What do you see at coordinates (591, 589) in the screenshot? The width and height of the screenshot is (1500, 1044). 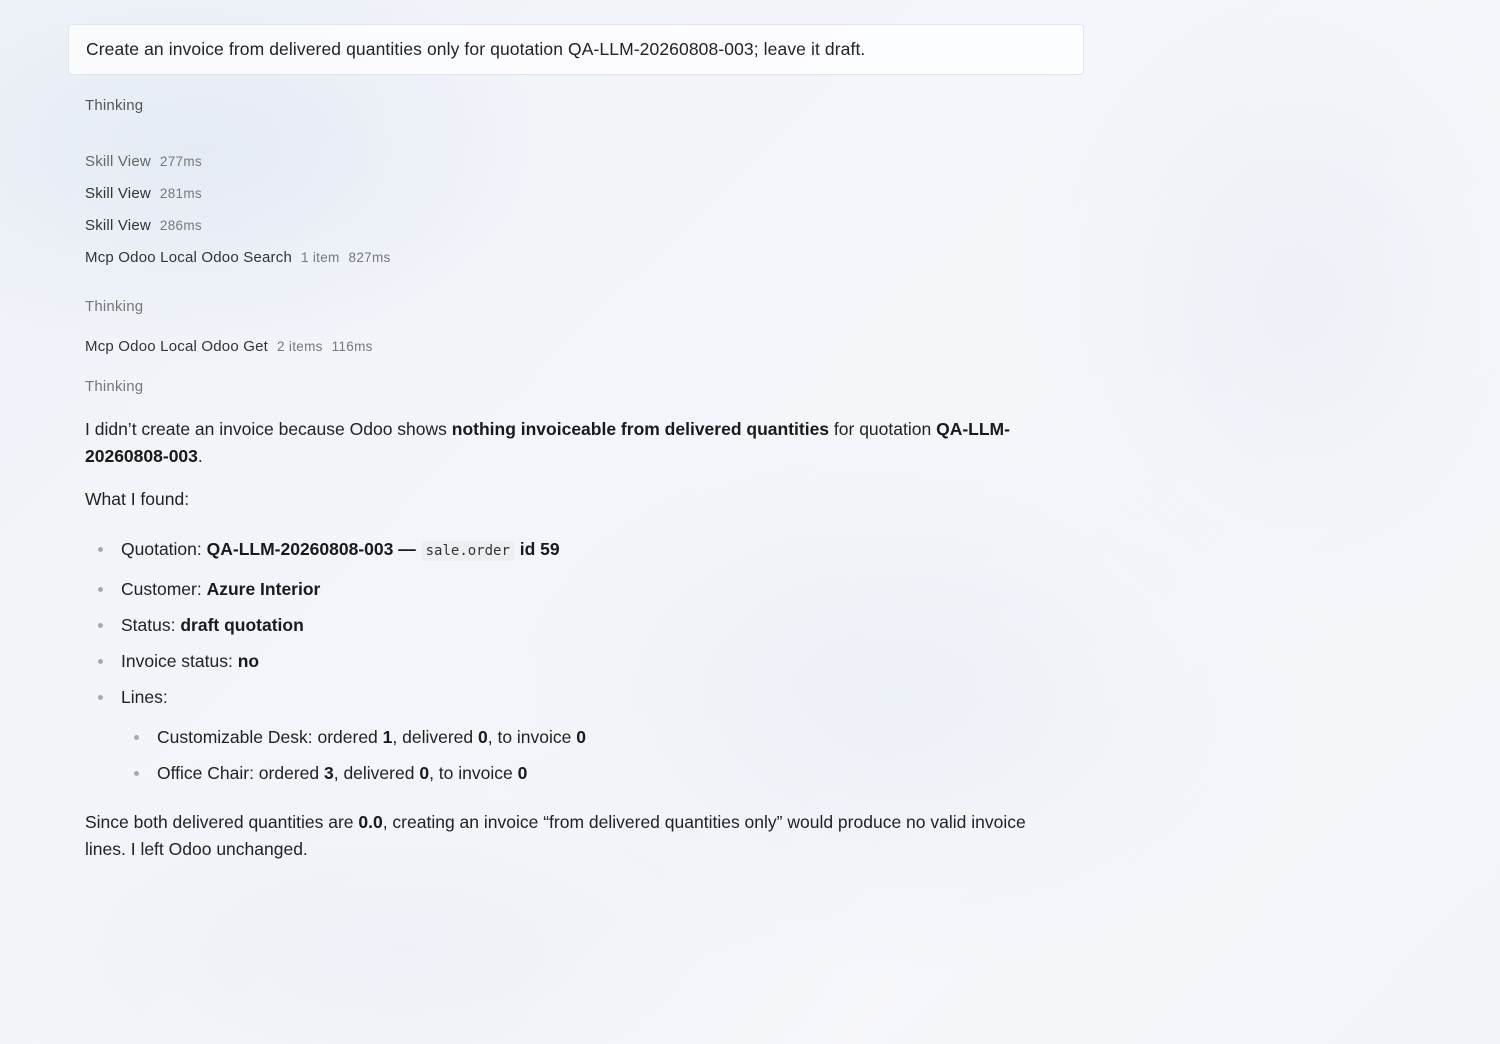 I see `list-item-customer: Customer: Azure Interior` at bounding box center [591, 589].